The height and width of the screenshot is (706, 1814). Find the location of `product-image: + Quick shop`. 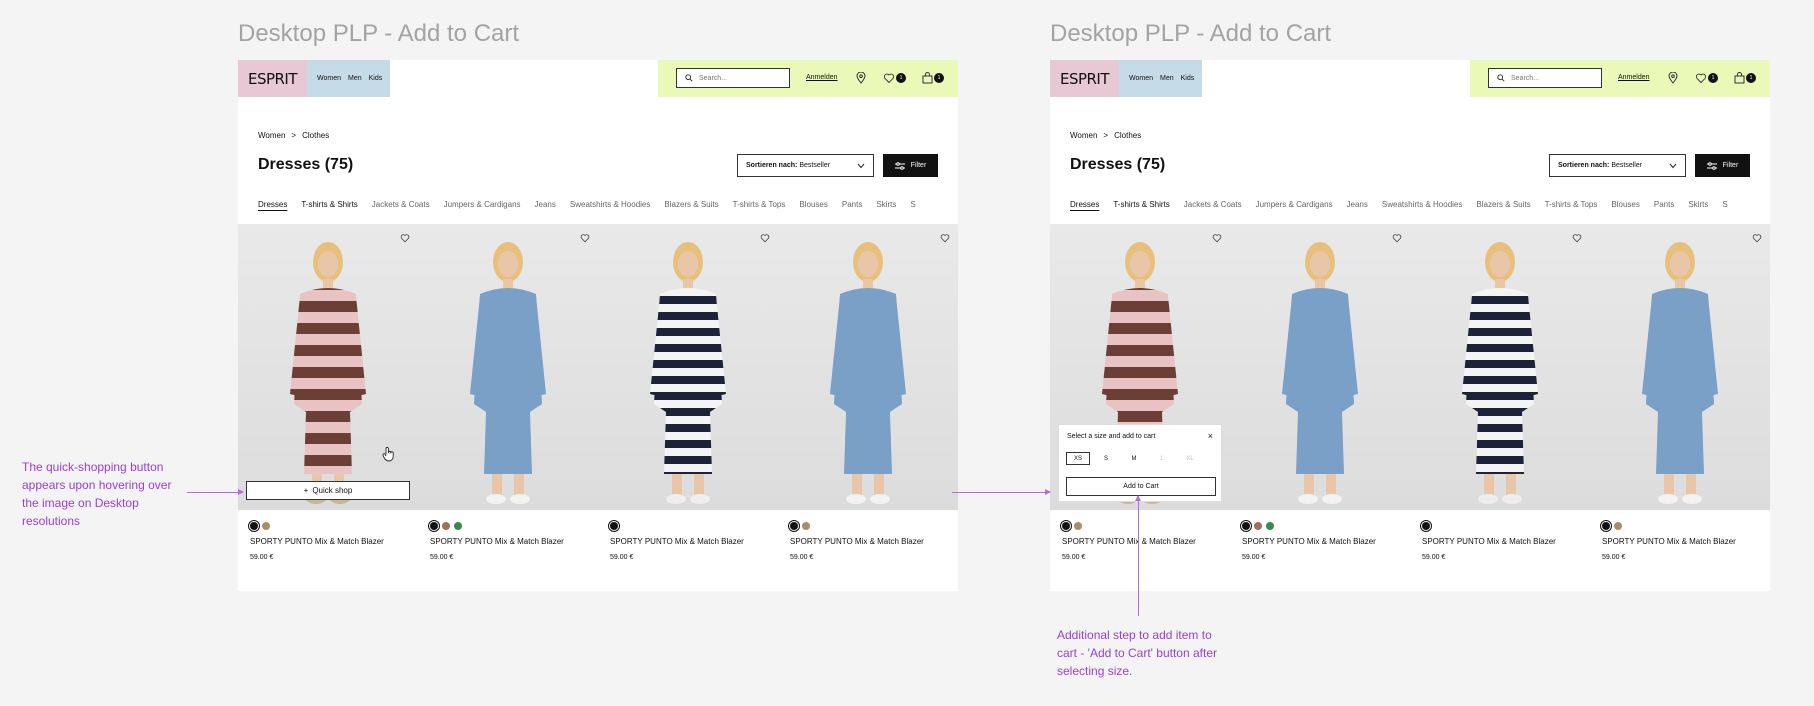

product-image: + Quick shop is located at coordinates (328, 367).